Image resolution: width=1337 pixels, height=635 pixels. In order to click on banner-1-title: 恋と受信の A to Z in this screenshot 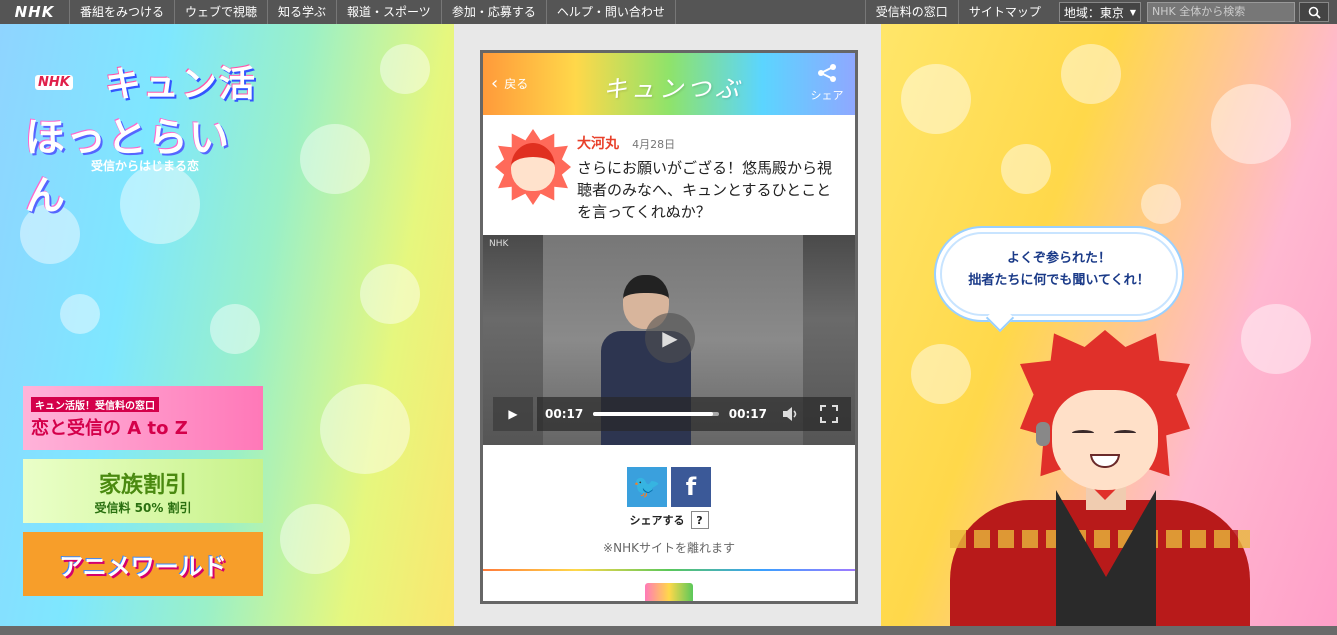, I will do `click(109, 428)`.